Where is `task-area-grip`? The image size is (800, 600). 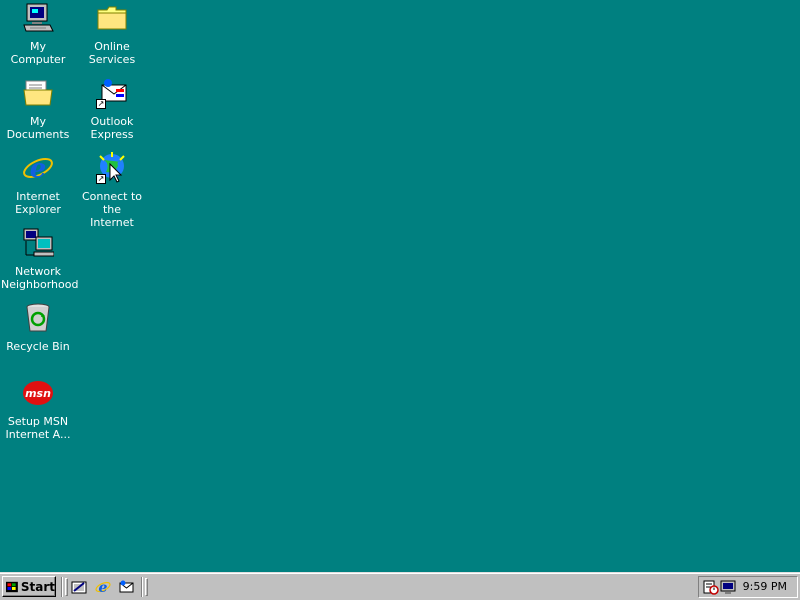 task-area-grip is located at coordinates (146, 587).